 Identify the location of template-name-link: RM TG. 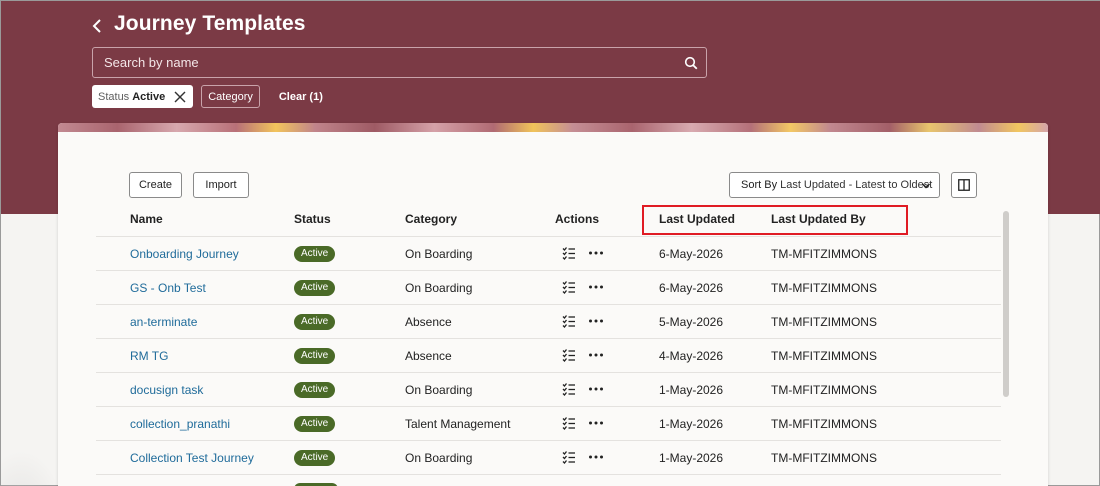
(149, 356).